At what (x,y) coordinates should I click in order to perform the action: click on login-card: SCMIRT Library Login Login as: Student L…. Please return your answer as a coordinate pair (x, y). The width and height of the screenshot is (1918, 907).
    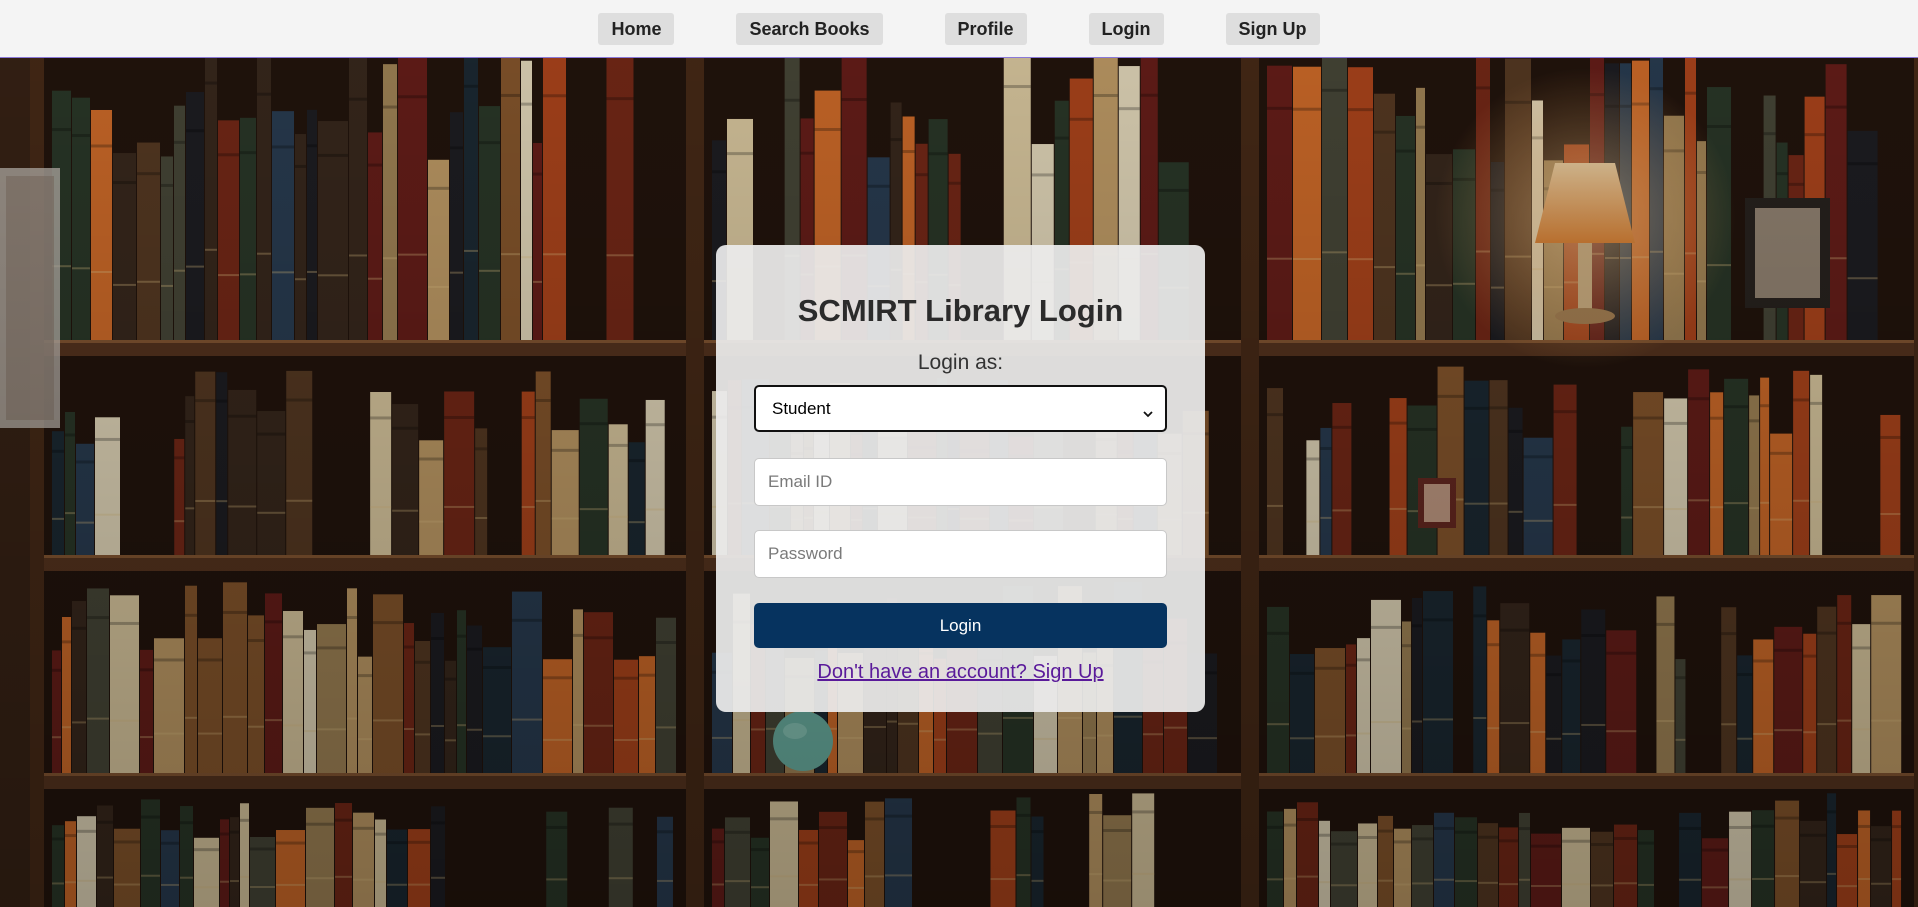
    Looking at the image, I should click on (960, 478).